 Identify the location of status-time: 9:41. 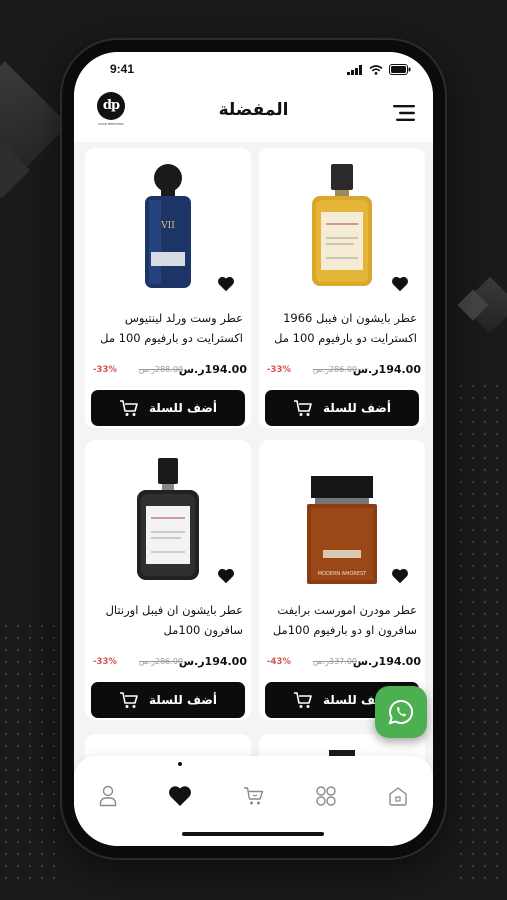
(122, 69).